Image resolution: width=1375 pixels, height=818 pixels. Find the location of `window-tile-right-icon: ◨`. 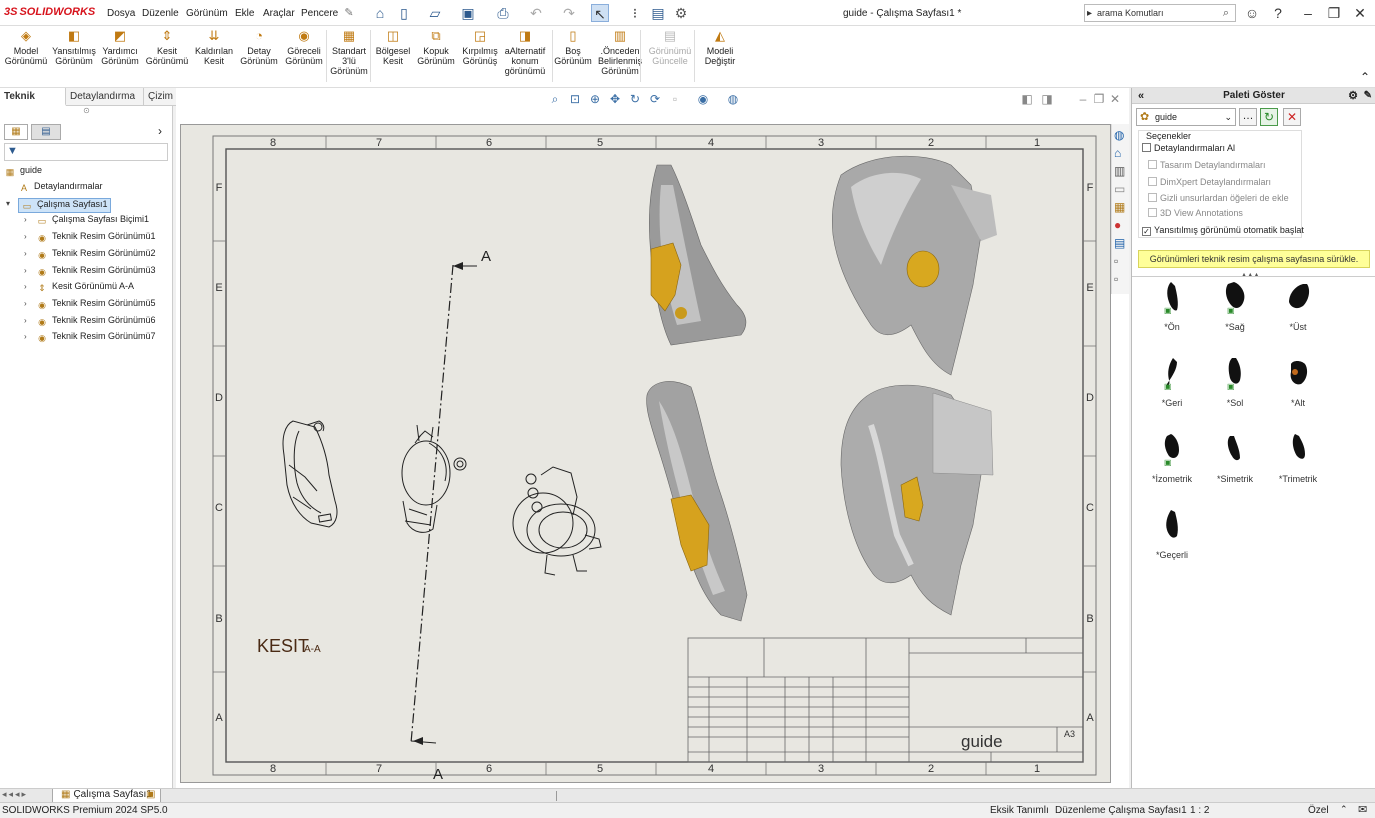

window-tile-right-icon: ◨ is located at coordinates (1047, 99).